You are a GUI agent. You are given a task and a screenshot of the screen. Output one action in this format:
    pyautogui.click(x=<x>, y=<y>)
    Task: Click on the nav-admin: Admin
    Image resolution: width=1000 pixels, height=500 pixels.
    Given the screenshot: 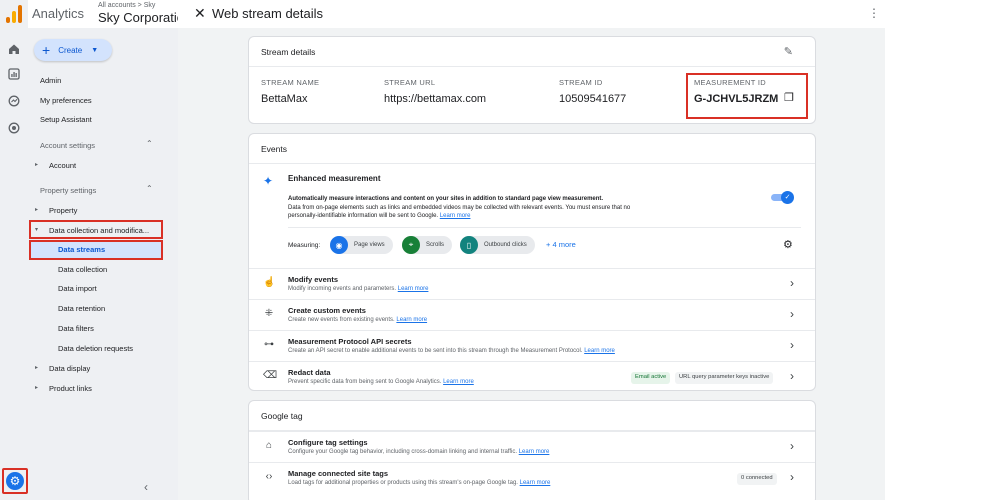 What is the action you would take?
    pyautogui.click(x=50, y=80)
    